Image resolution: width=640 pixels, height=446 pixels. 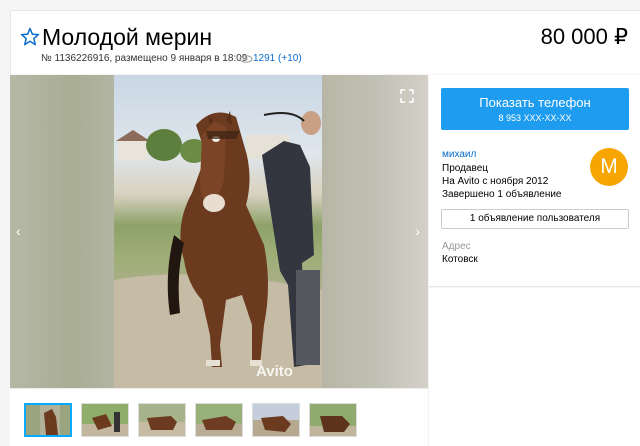 I want to click on eye-icon, so click(x=246, y=59).